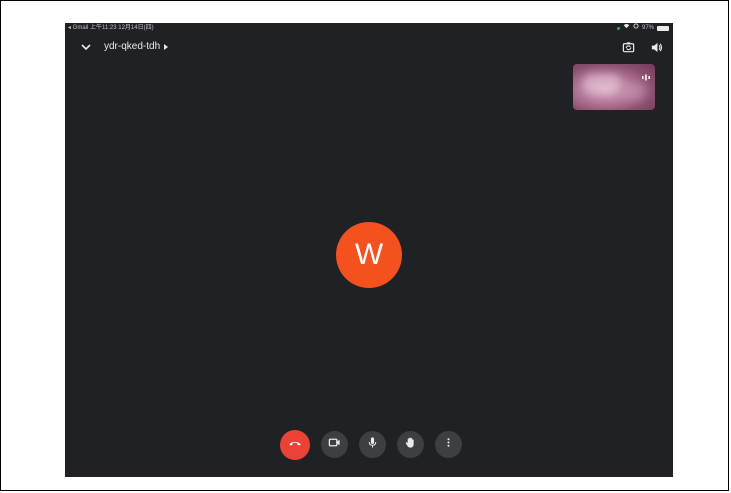 Image resolution: width=731 pixels, height=493 pixels. Describe the element at coordinates (86, 47) in the screenshot. I see `chevron-down-icon` at that location.